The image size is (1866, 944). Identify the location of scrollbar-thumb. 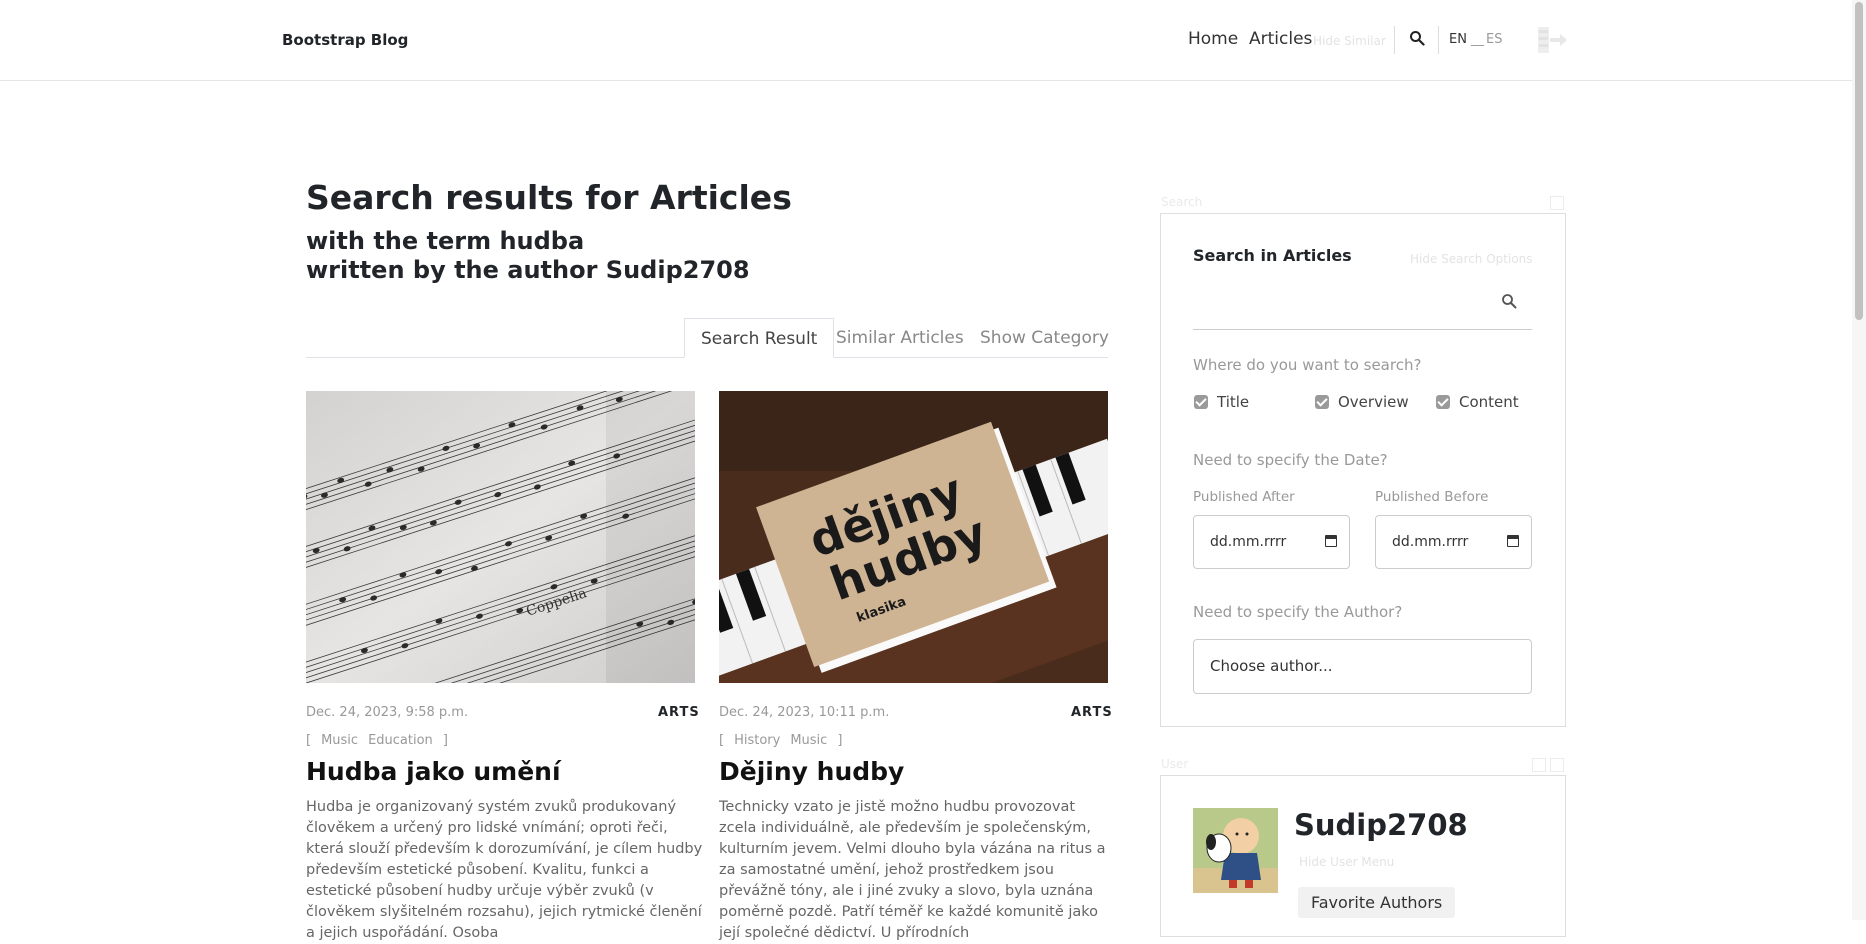
(1859, 161).